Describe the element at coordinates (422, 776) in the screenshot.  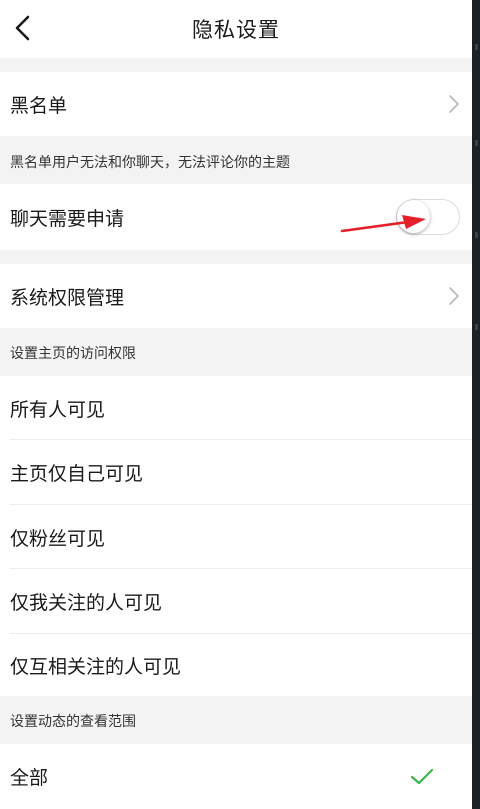
I see `check-icon` at that location.